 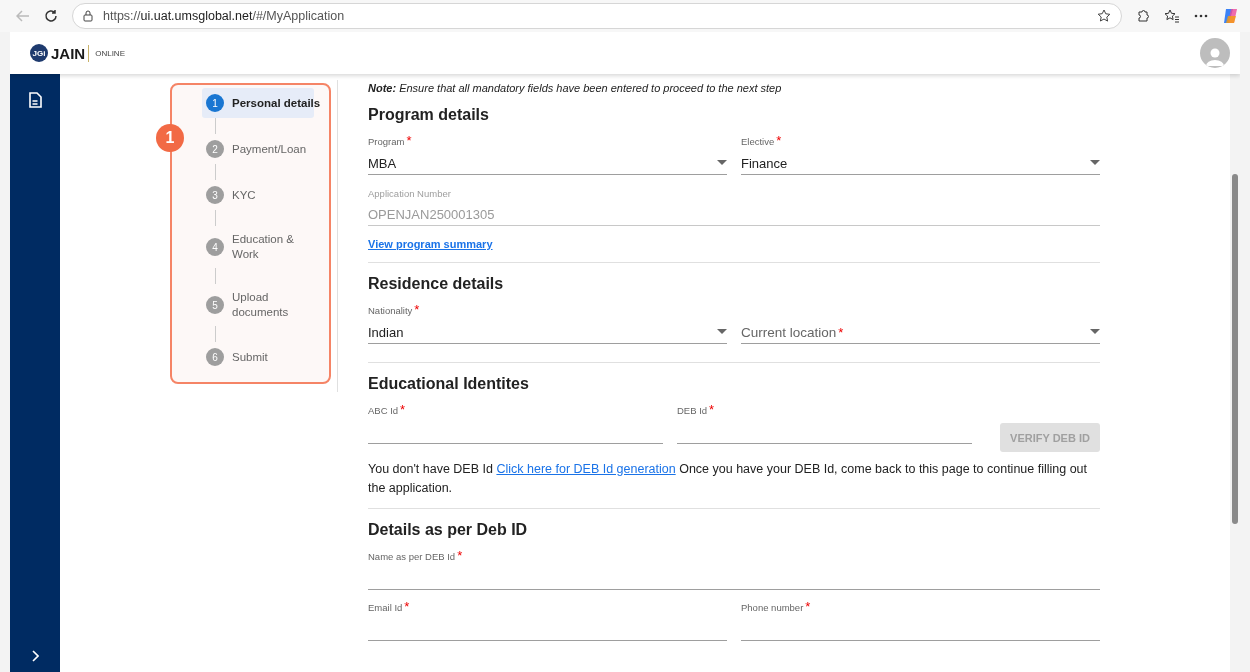 I want to click on input-field: ABC Id*, so click(x=515, y=422).